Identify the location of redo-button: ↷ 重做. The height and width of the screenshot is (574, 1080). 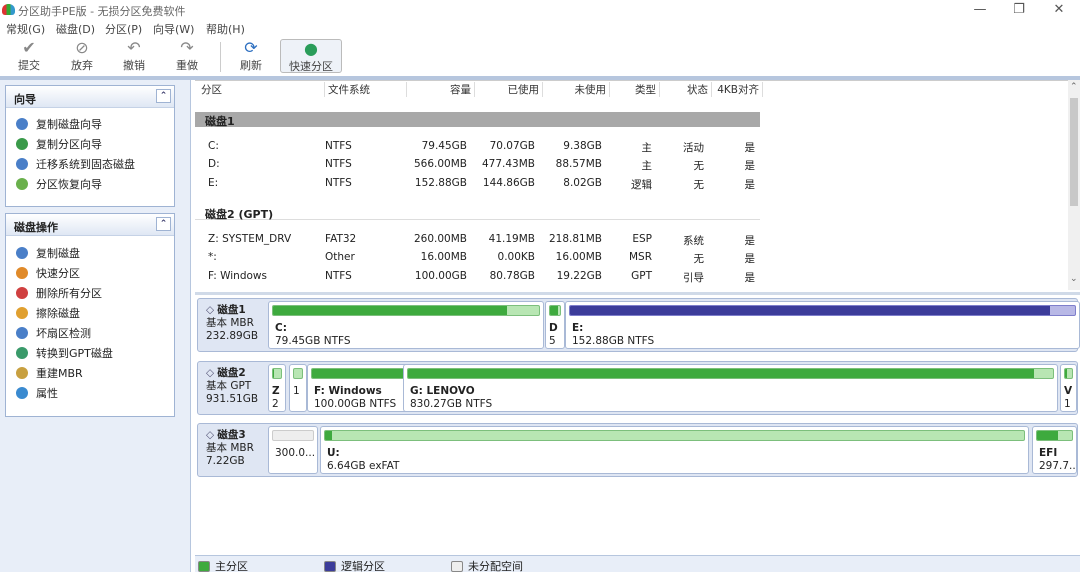
(187, 56).